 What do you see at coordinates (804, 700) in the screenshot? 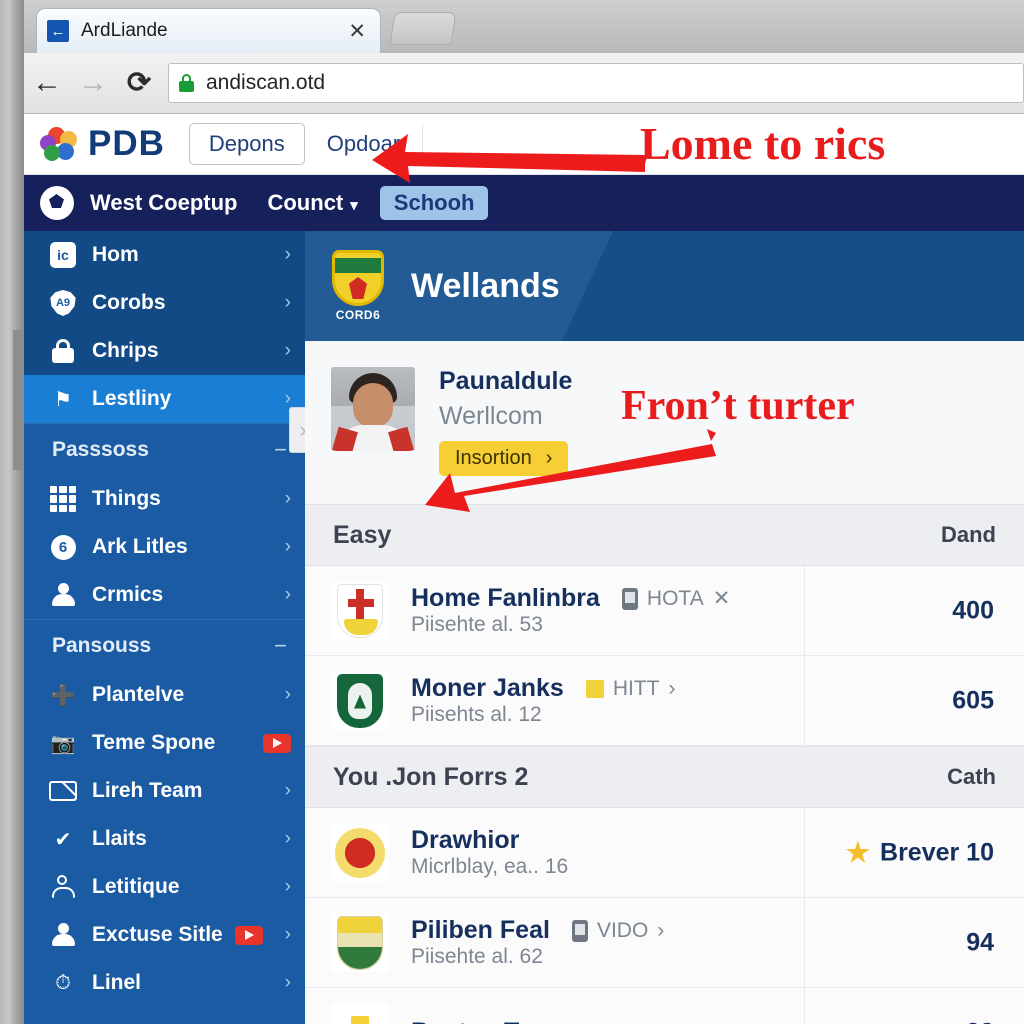
I see `row-divider` at bounding box center [804, 700].